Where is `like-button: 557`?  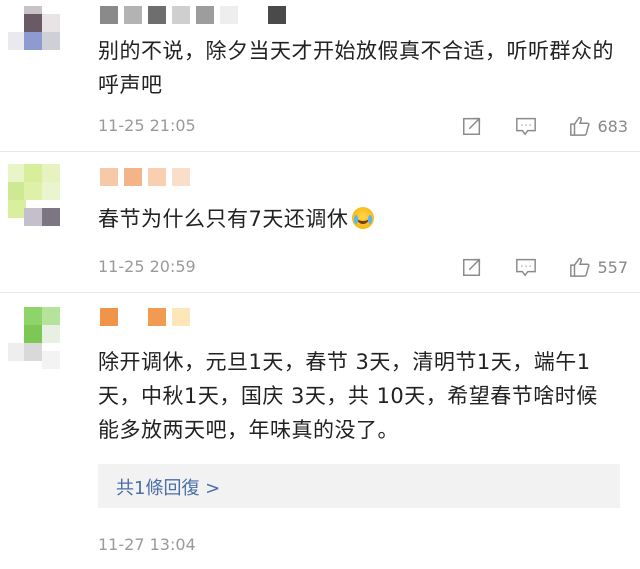
like-button: 557 is located at coordinates (598, 267).